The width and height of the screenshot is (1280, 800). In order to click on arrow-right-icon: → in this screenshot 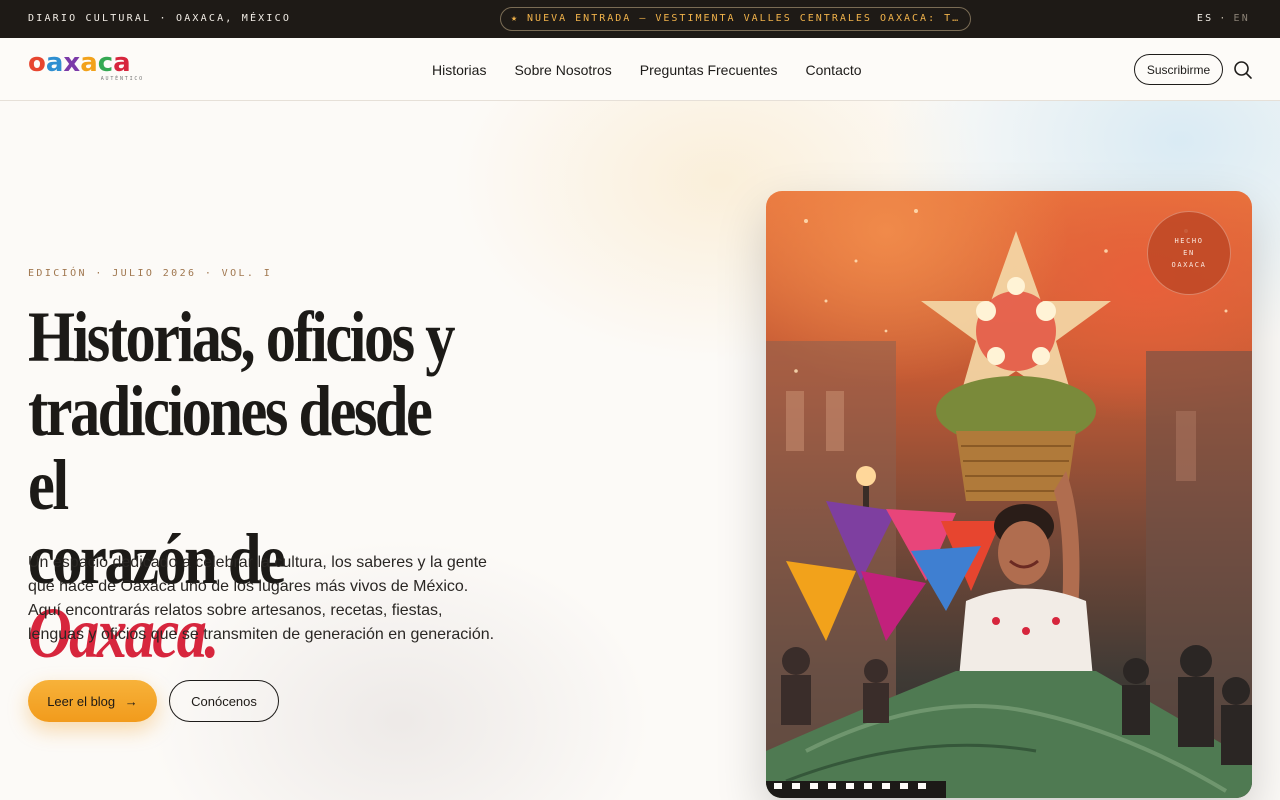, I will do `click(131, 701)`.